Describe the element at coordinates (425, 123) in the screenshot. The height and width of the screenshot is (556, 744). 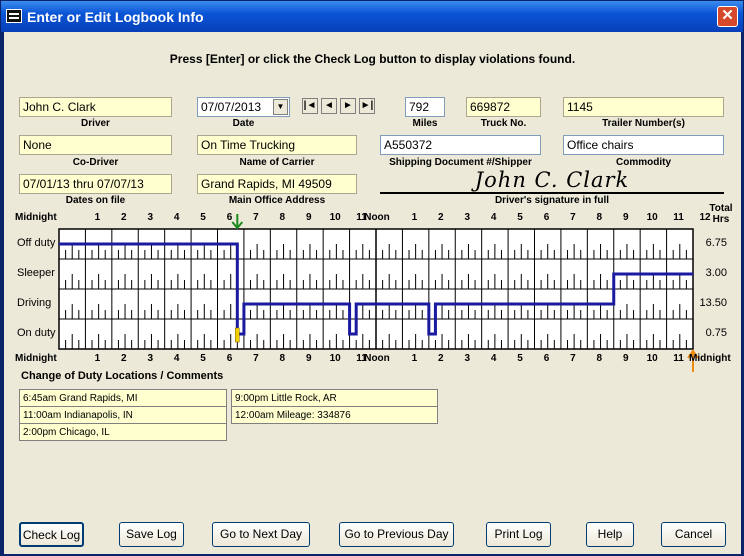
I see `miles-label: Miles` at that location.